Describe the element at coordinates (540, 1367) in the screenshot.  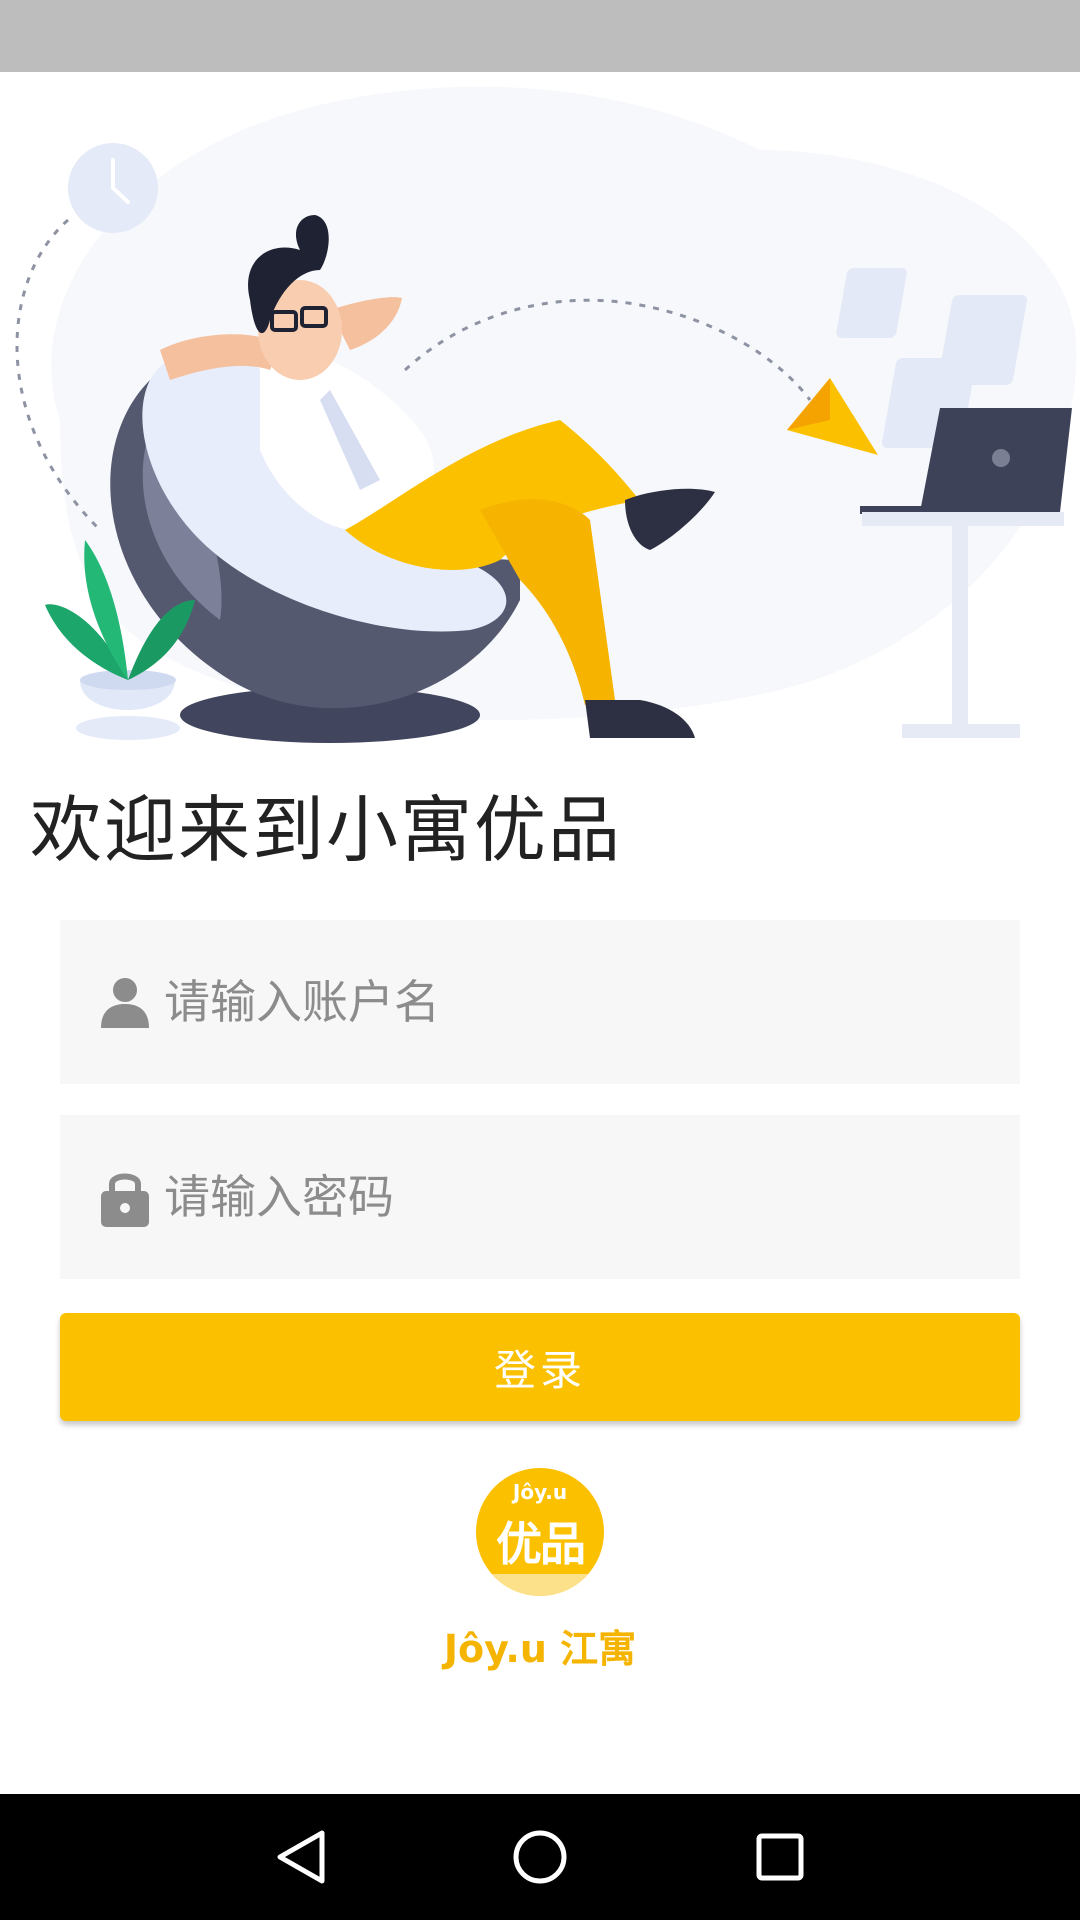
I see `login-button: 登录` at that location.